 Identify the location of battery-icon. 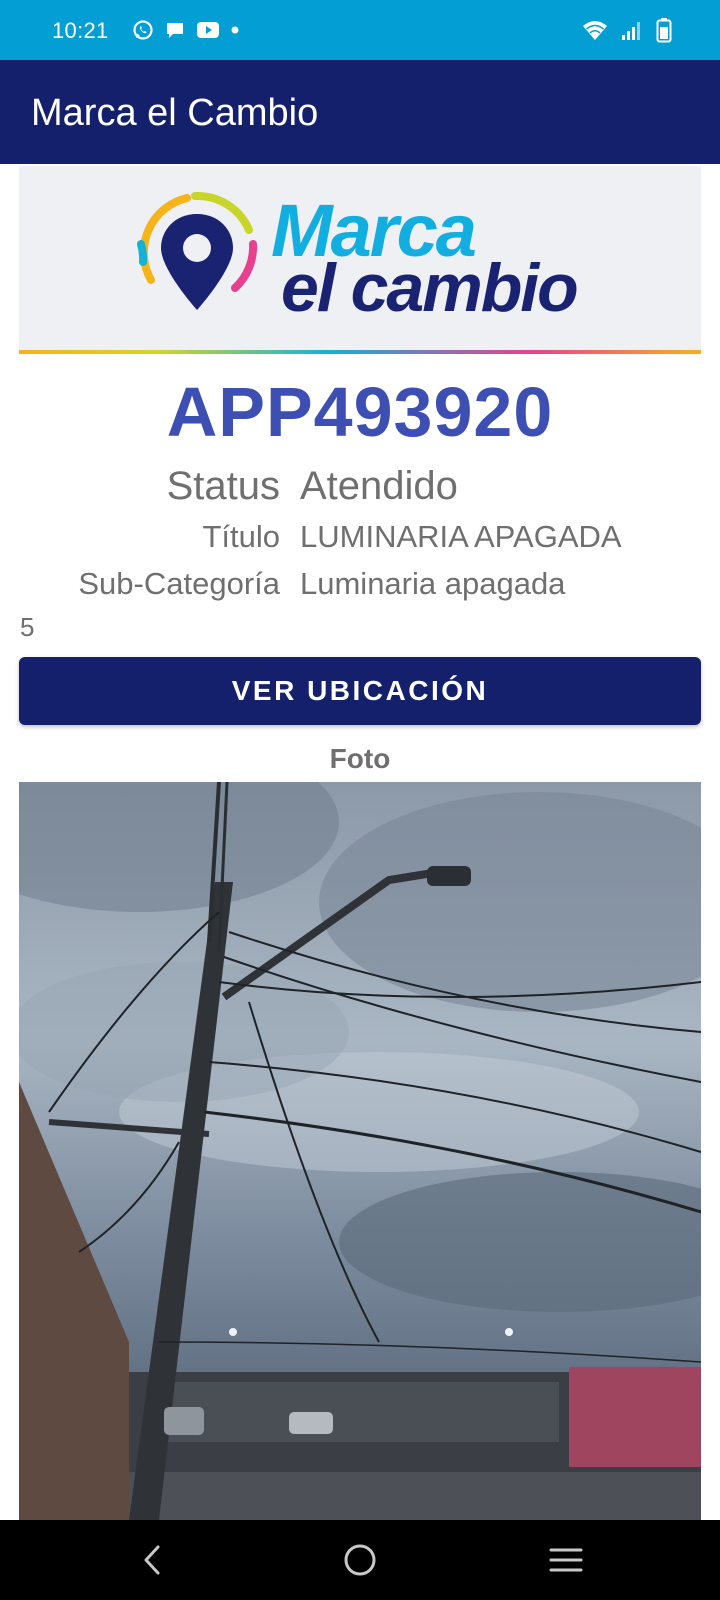
(664, 32).